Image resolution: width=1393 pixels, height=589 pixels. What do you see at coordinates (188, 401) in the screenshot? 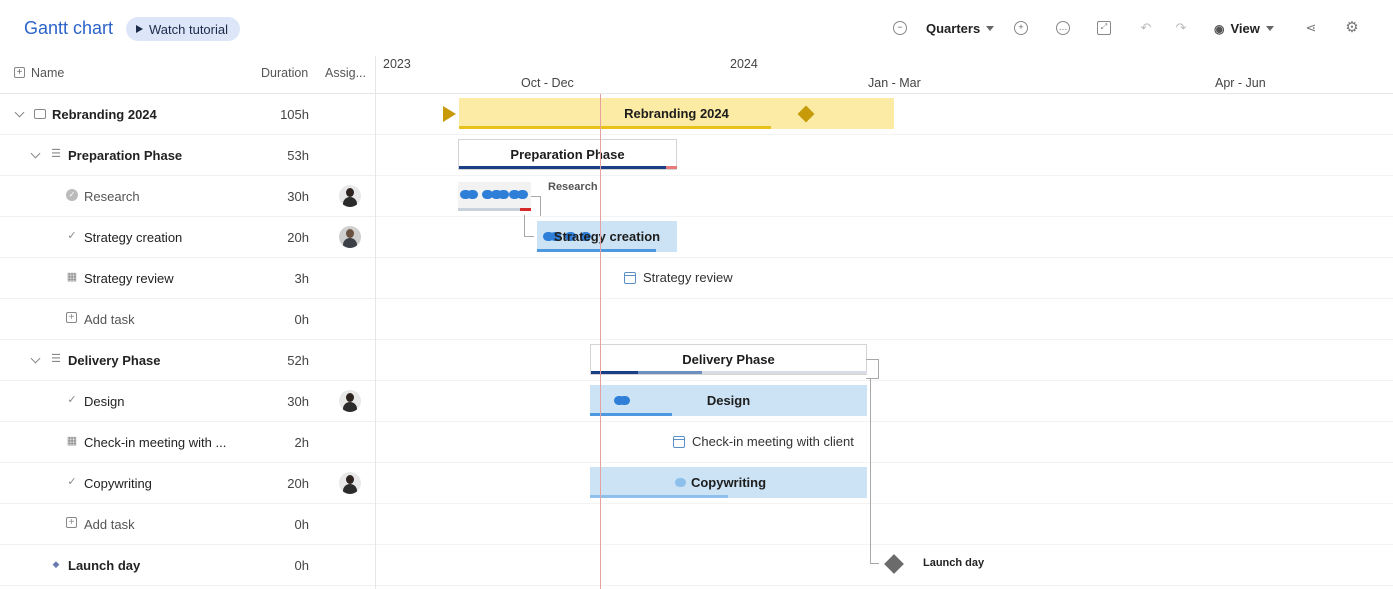
I see `table-row: ✓ Design 30h` at bounding box center [188, 401].